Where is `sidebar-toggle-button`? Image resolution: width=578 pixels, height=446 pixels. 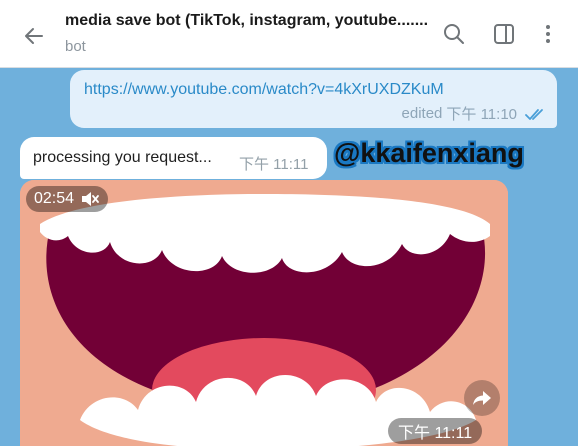 sidebar-toggle-button is located at coordinates (504, 34).